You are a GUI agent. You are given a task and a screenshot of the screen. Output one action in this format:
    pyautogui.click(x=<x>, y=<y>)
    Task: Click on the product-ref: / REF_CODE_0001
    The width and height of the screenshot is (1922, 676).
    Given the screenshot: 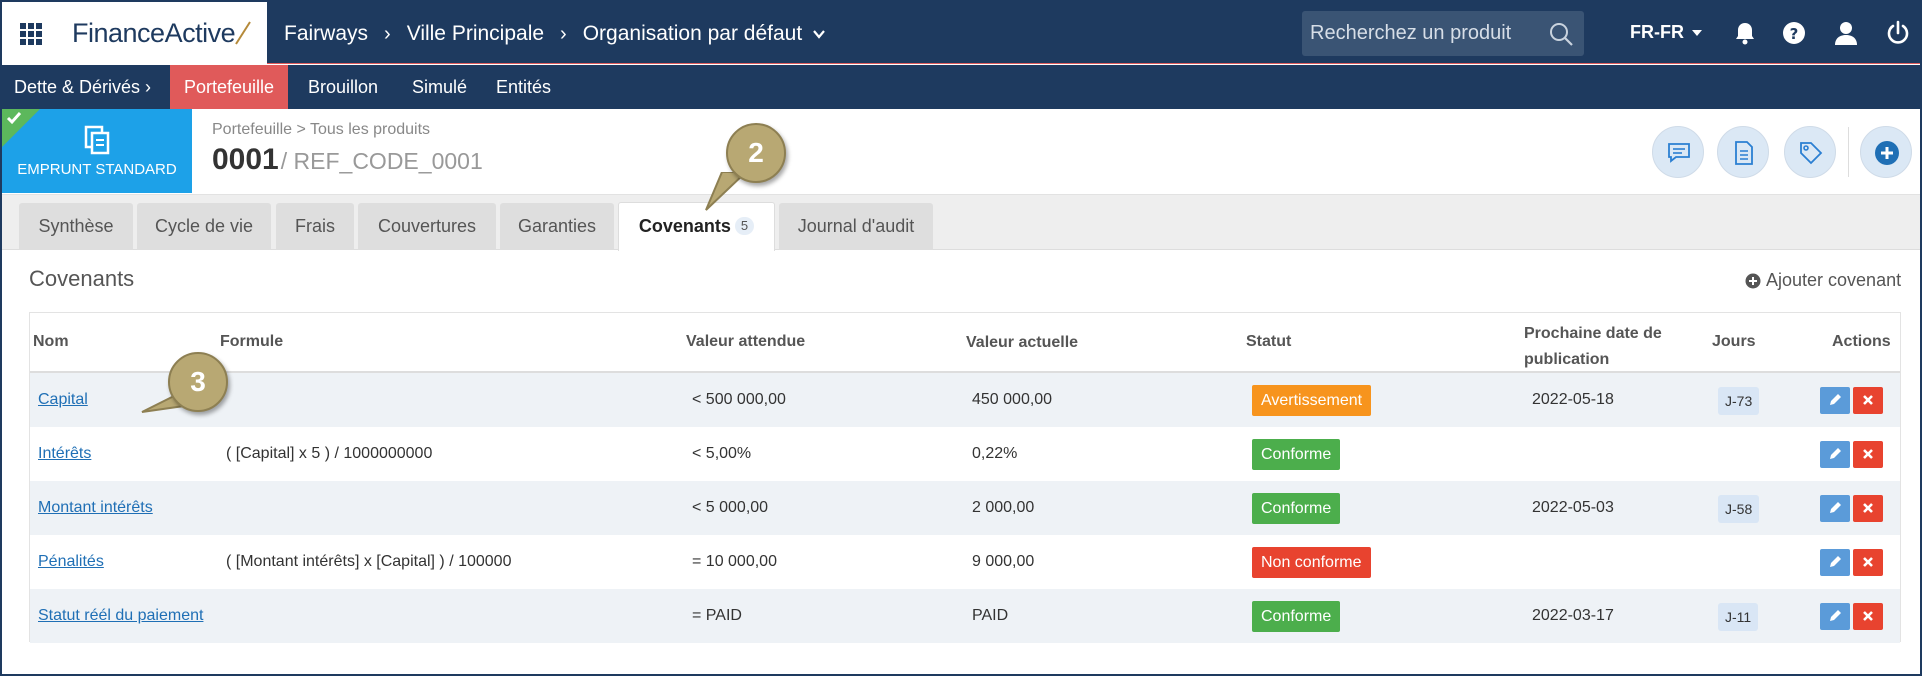 What is the action you would take?
    pyautogui.click(x=381, y=161)
    